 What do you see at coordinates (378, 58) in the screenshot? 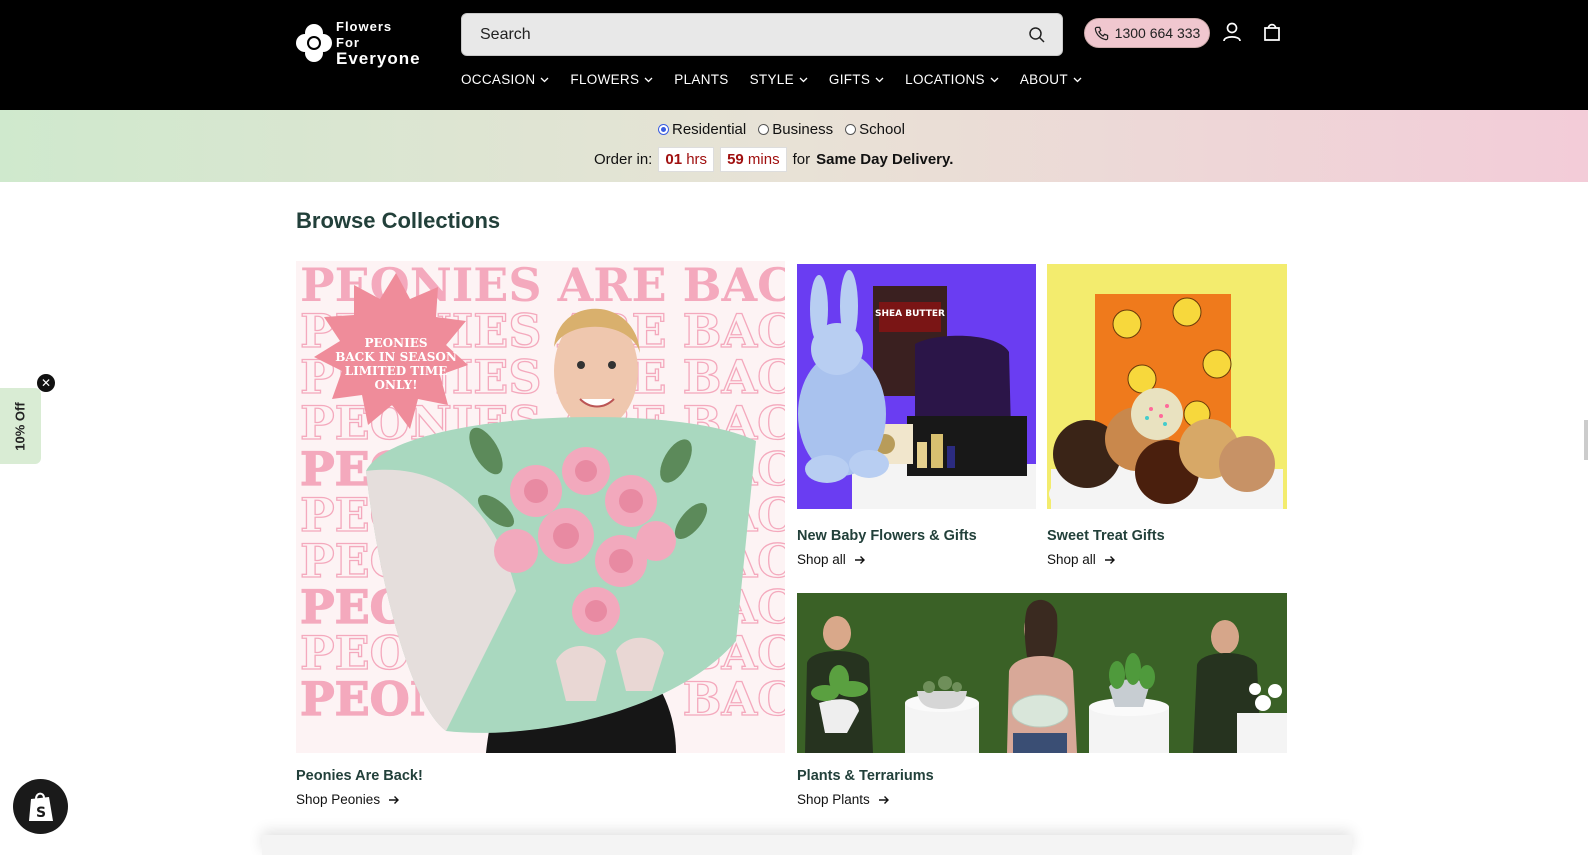
I see `logo-line3: Everyone` at bounding box center [378, 58].